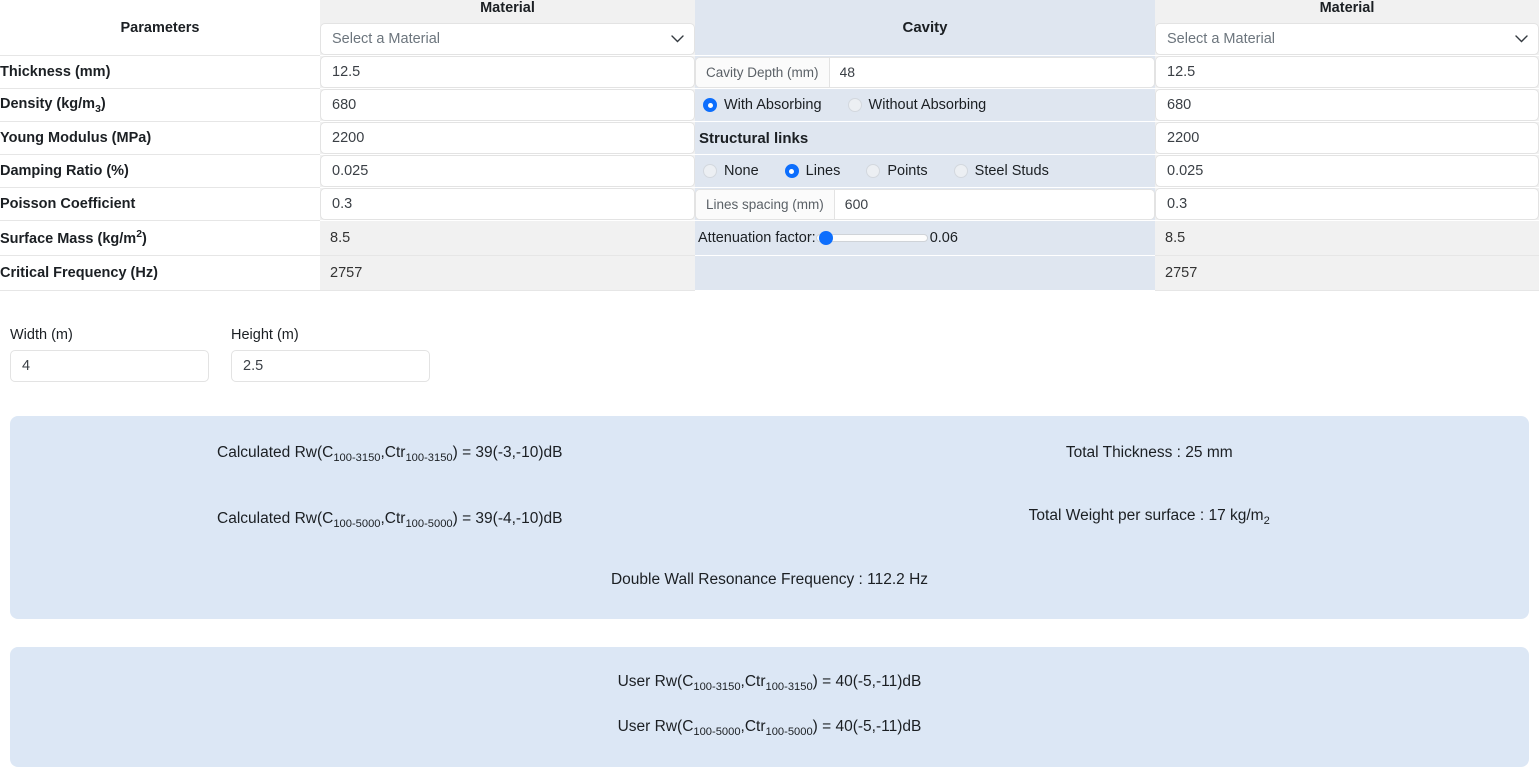 The height and width of the screenshot is (767, 1539). I want to click on material-left-select-wrap, so click(507, 39).